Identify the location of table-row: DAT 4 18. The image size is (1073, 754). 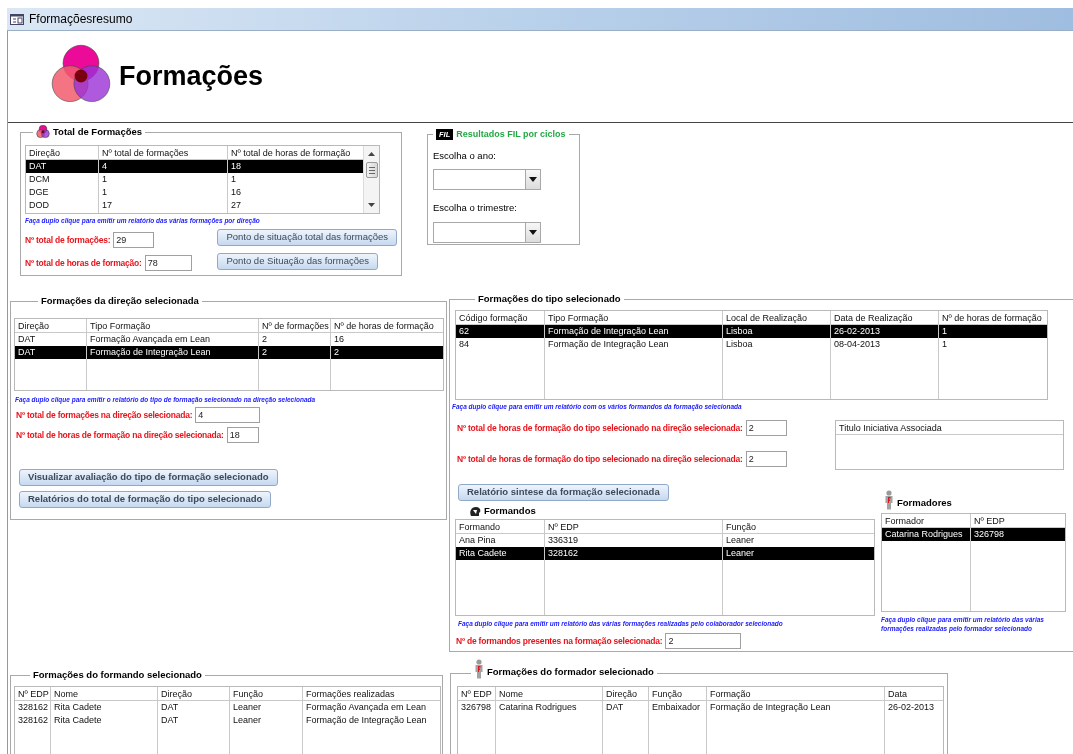
(194, 166).